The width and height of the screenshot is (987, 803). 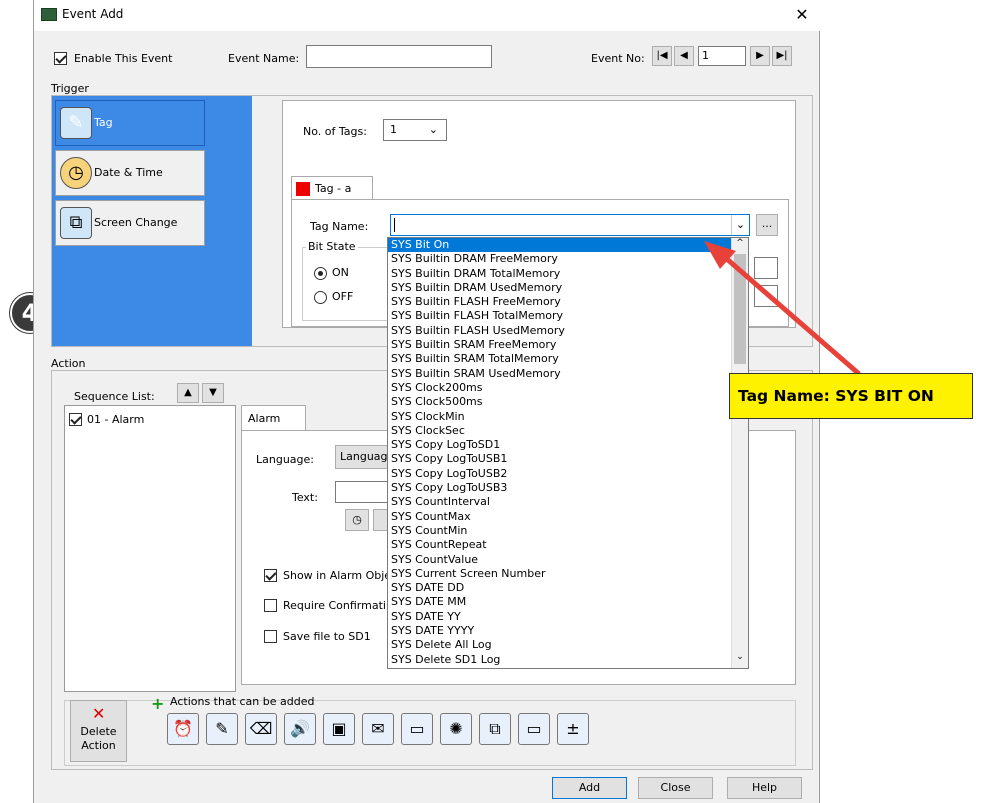 I want to click on enable-event-checkbox, so click(x=60, y=58).